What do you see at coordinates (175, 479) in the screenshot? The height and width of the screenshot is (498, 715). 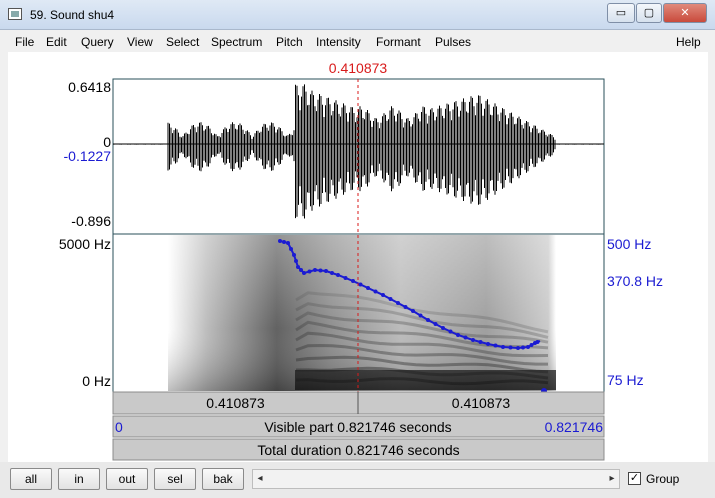 I see `zoom-selection-button: sel` at bounding box center [175, 479].